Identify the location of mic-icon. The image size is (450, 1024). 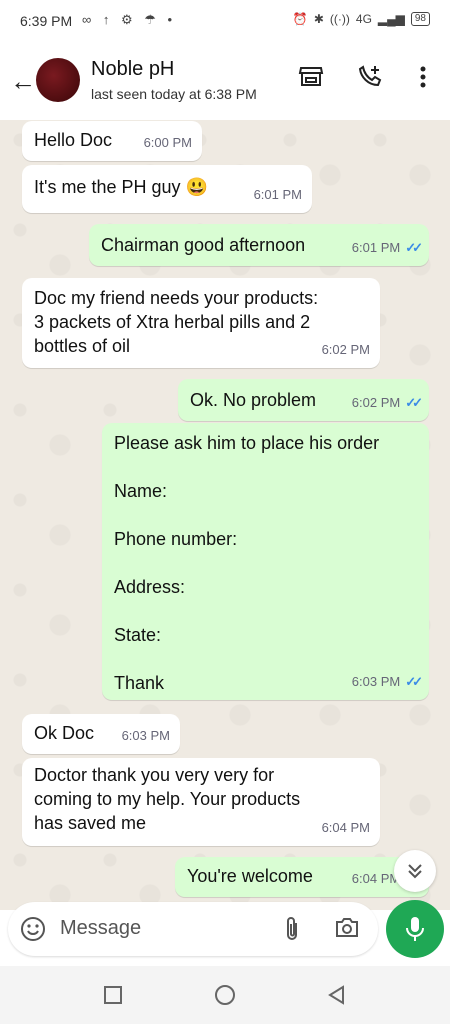
(415, 929).